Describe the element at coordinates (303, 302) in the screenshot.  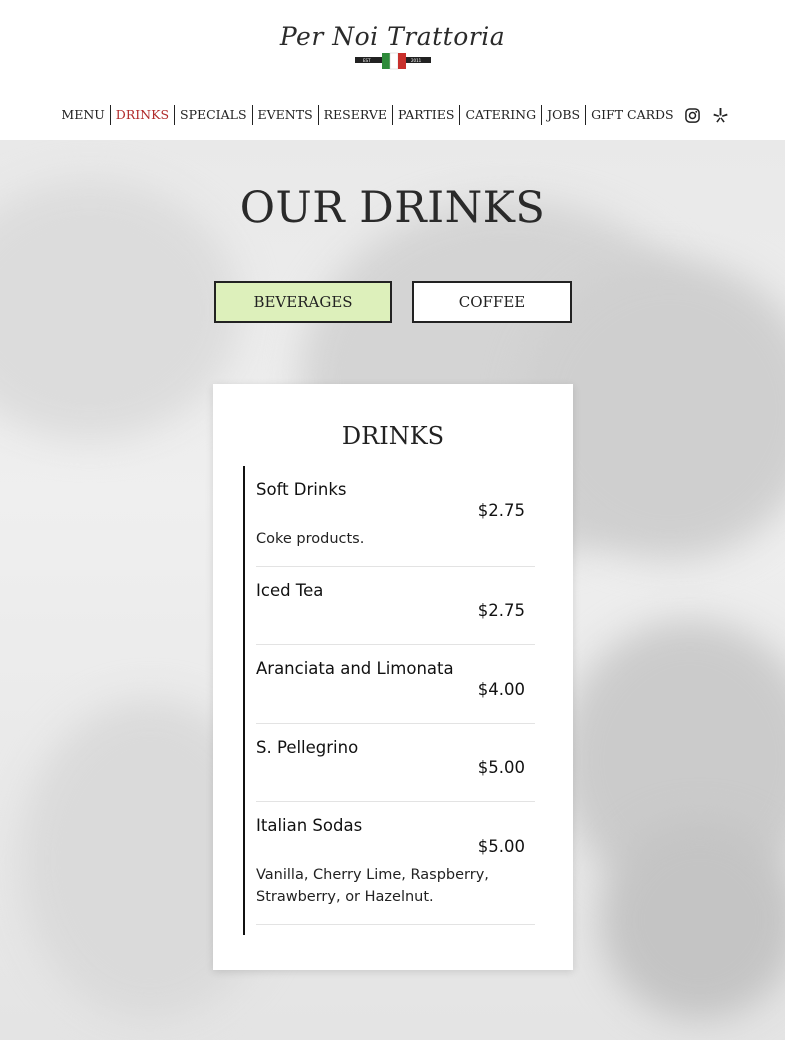
I see `tab-beverages: BEVERAGES` at that location.